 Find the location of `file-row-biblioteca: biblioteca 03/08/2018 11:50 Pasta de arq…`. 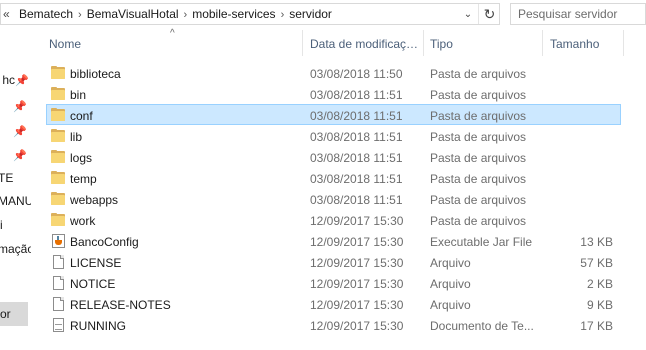

file-row-biblioteca: biblioteca 03/08/2018 11:50 Pasta de arq… is located at coordinates (333, 72).